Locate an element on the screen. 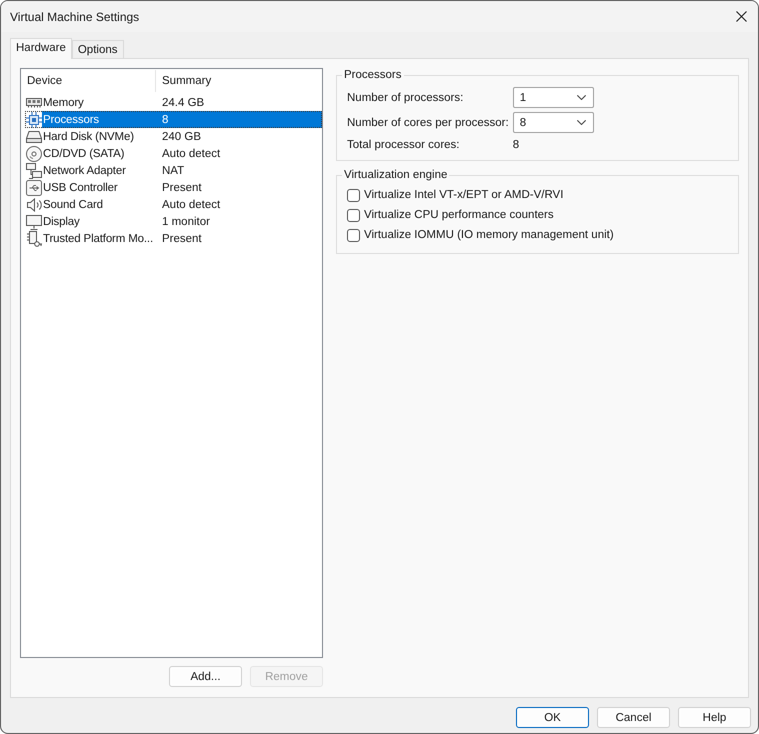 The width and height of the screenshot is (759, 734). device-row: Display 1 monitor is located at coordinates (173, 221).